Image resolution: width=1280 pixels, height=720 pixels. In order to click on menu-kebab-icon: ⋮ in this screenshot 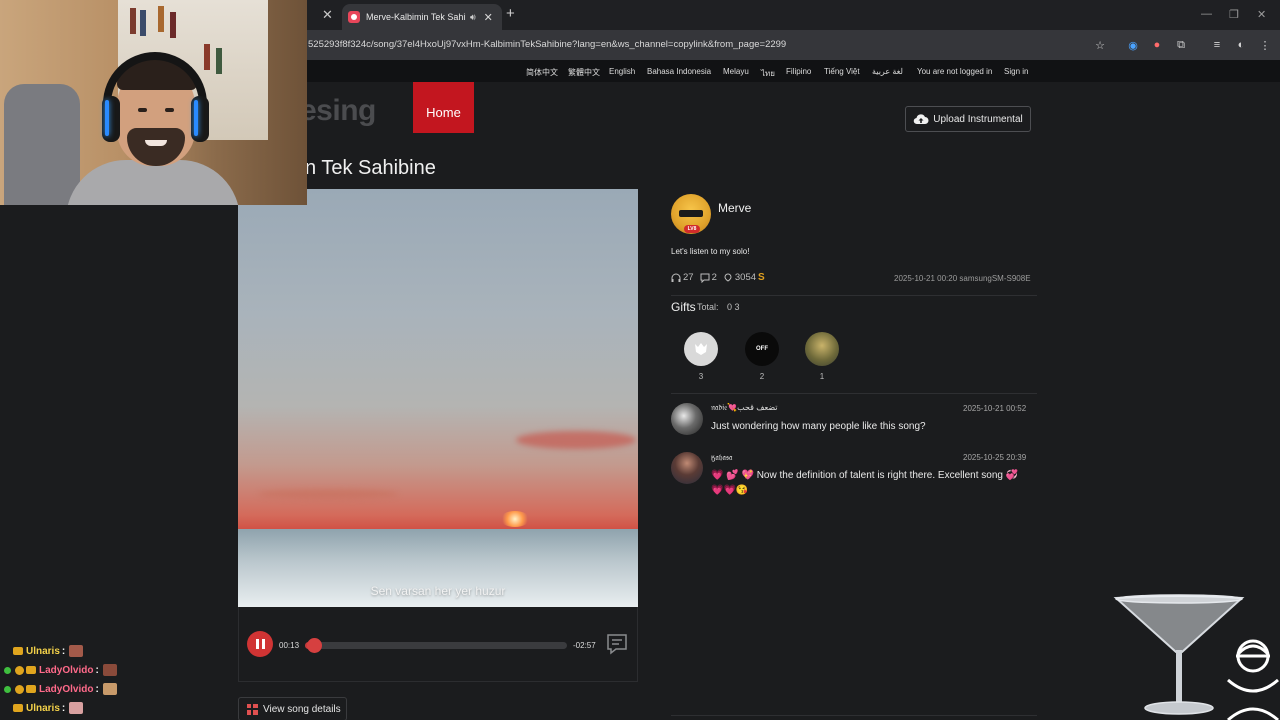, I will do `click(1265, 45)`.